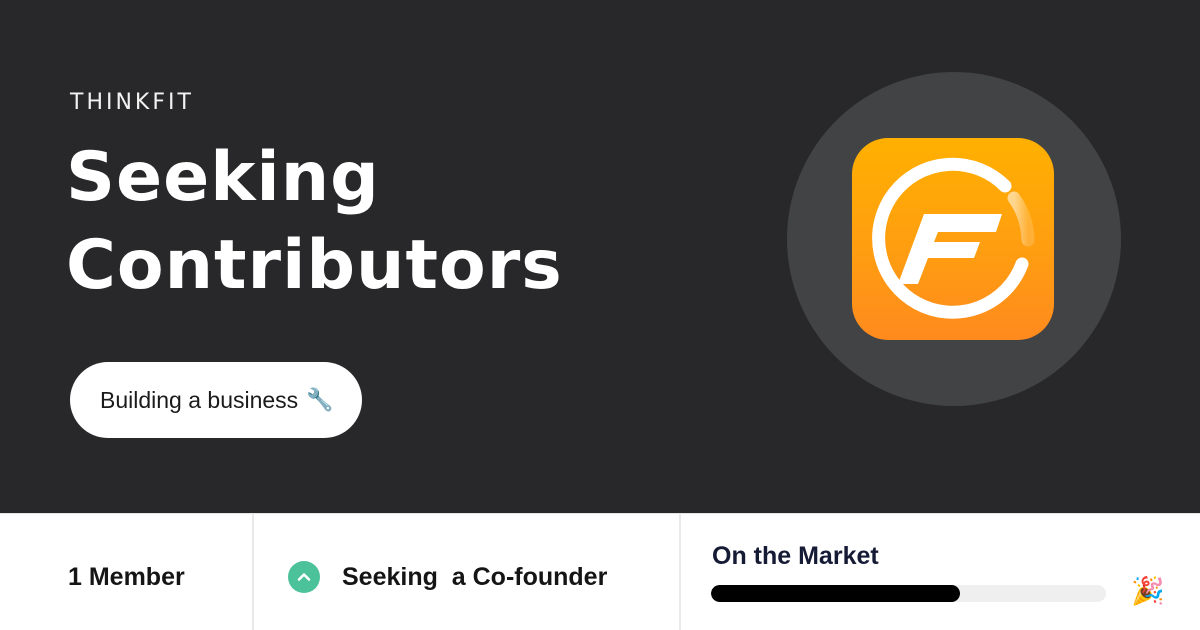 This screenshot has height=630, width=1200. I want to click on stage-badge: Building a business 🔧, so click(216, 400).